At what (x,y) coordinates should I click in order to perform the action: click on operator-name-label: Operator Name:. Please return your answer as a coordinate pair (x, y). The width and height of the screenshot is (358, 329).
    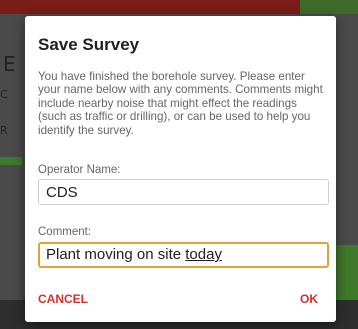
    Looking at the image, I should click on (79, 170).